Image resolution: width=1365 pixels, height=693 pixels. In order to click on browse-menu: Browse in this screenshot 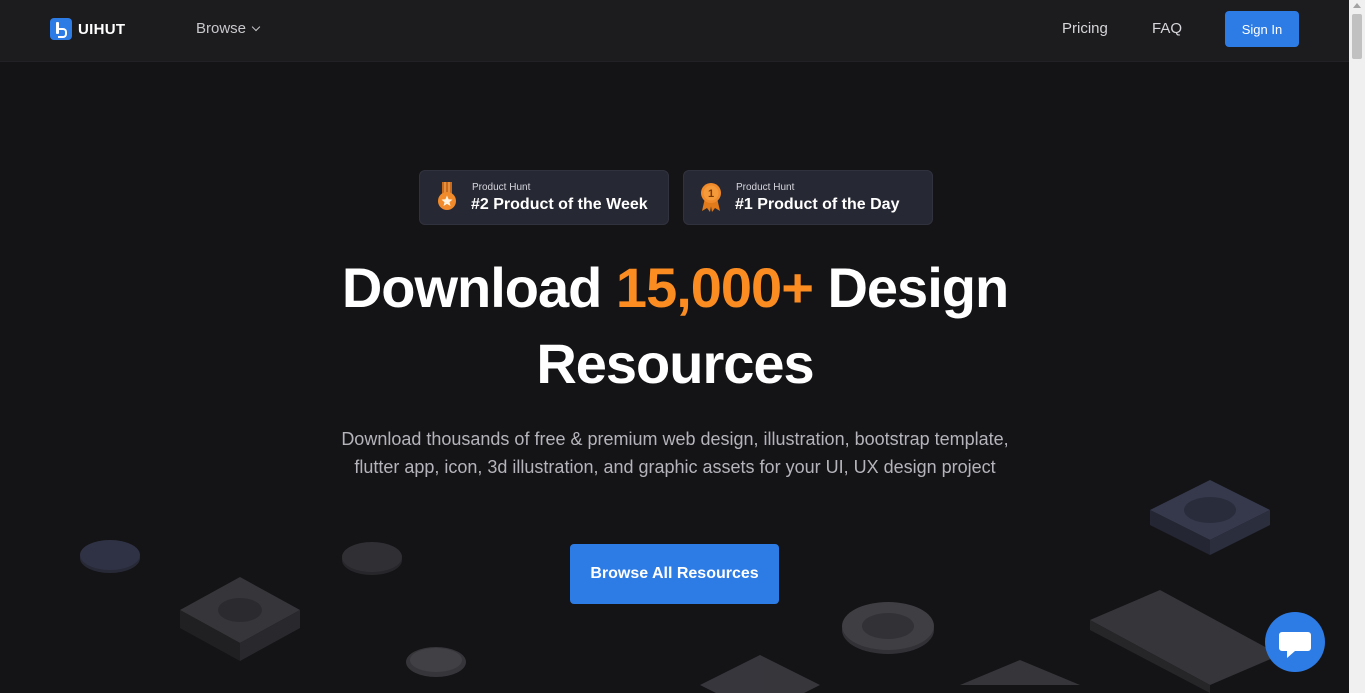, I will do `click(228, 28)`.